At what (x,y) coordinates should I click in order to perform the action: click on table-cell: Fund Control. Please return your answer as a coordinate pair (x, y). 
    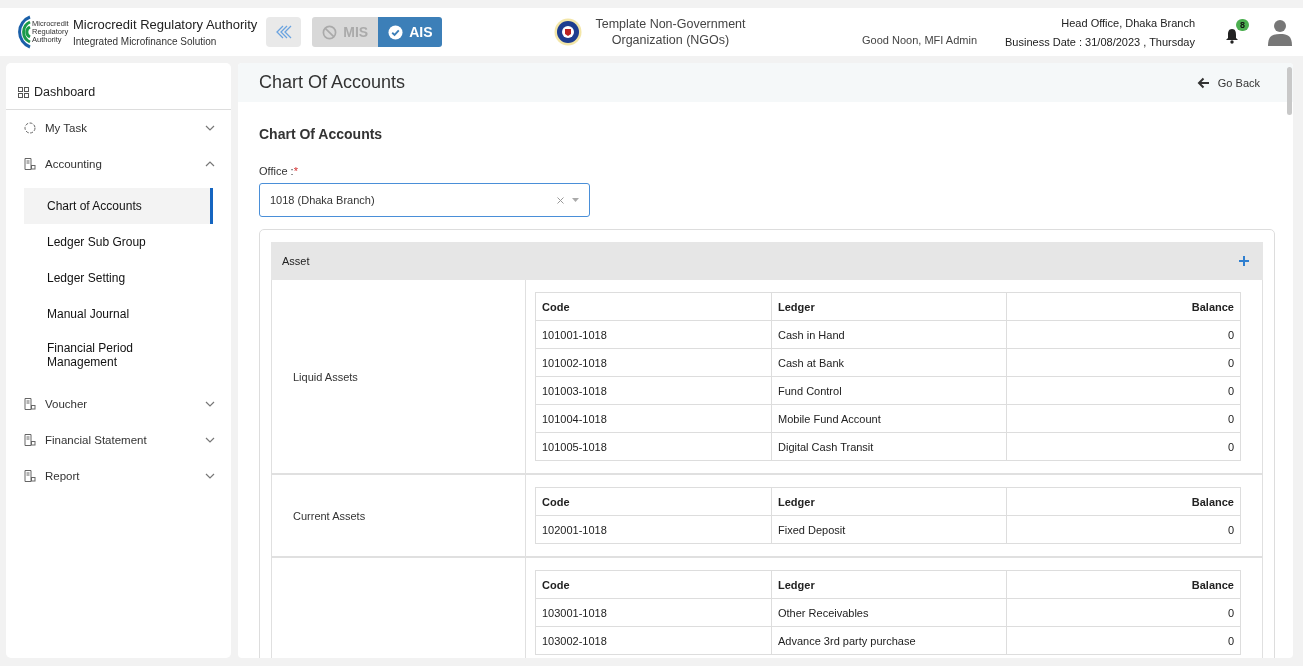
    Looking at the image, I should click on (889, 390).